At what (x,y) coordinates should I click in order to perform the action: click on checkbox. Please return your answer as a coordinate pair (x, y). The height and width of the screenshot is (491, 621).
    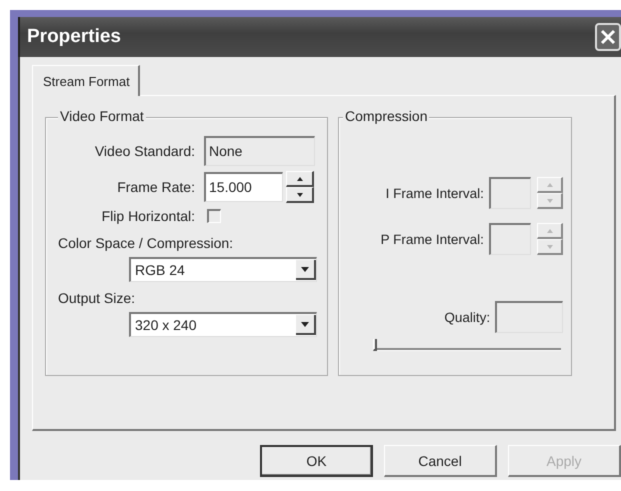
    Looking at the image, I should click on (214, 216).